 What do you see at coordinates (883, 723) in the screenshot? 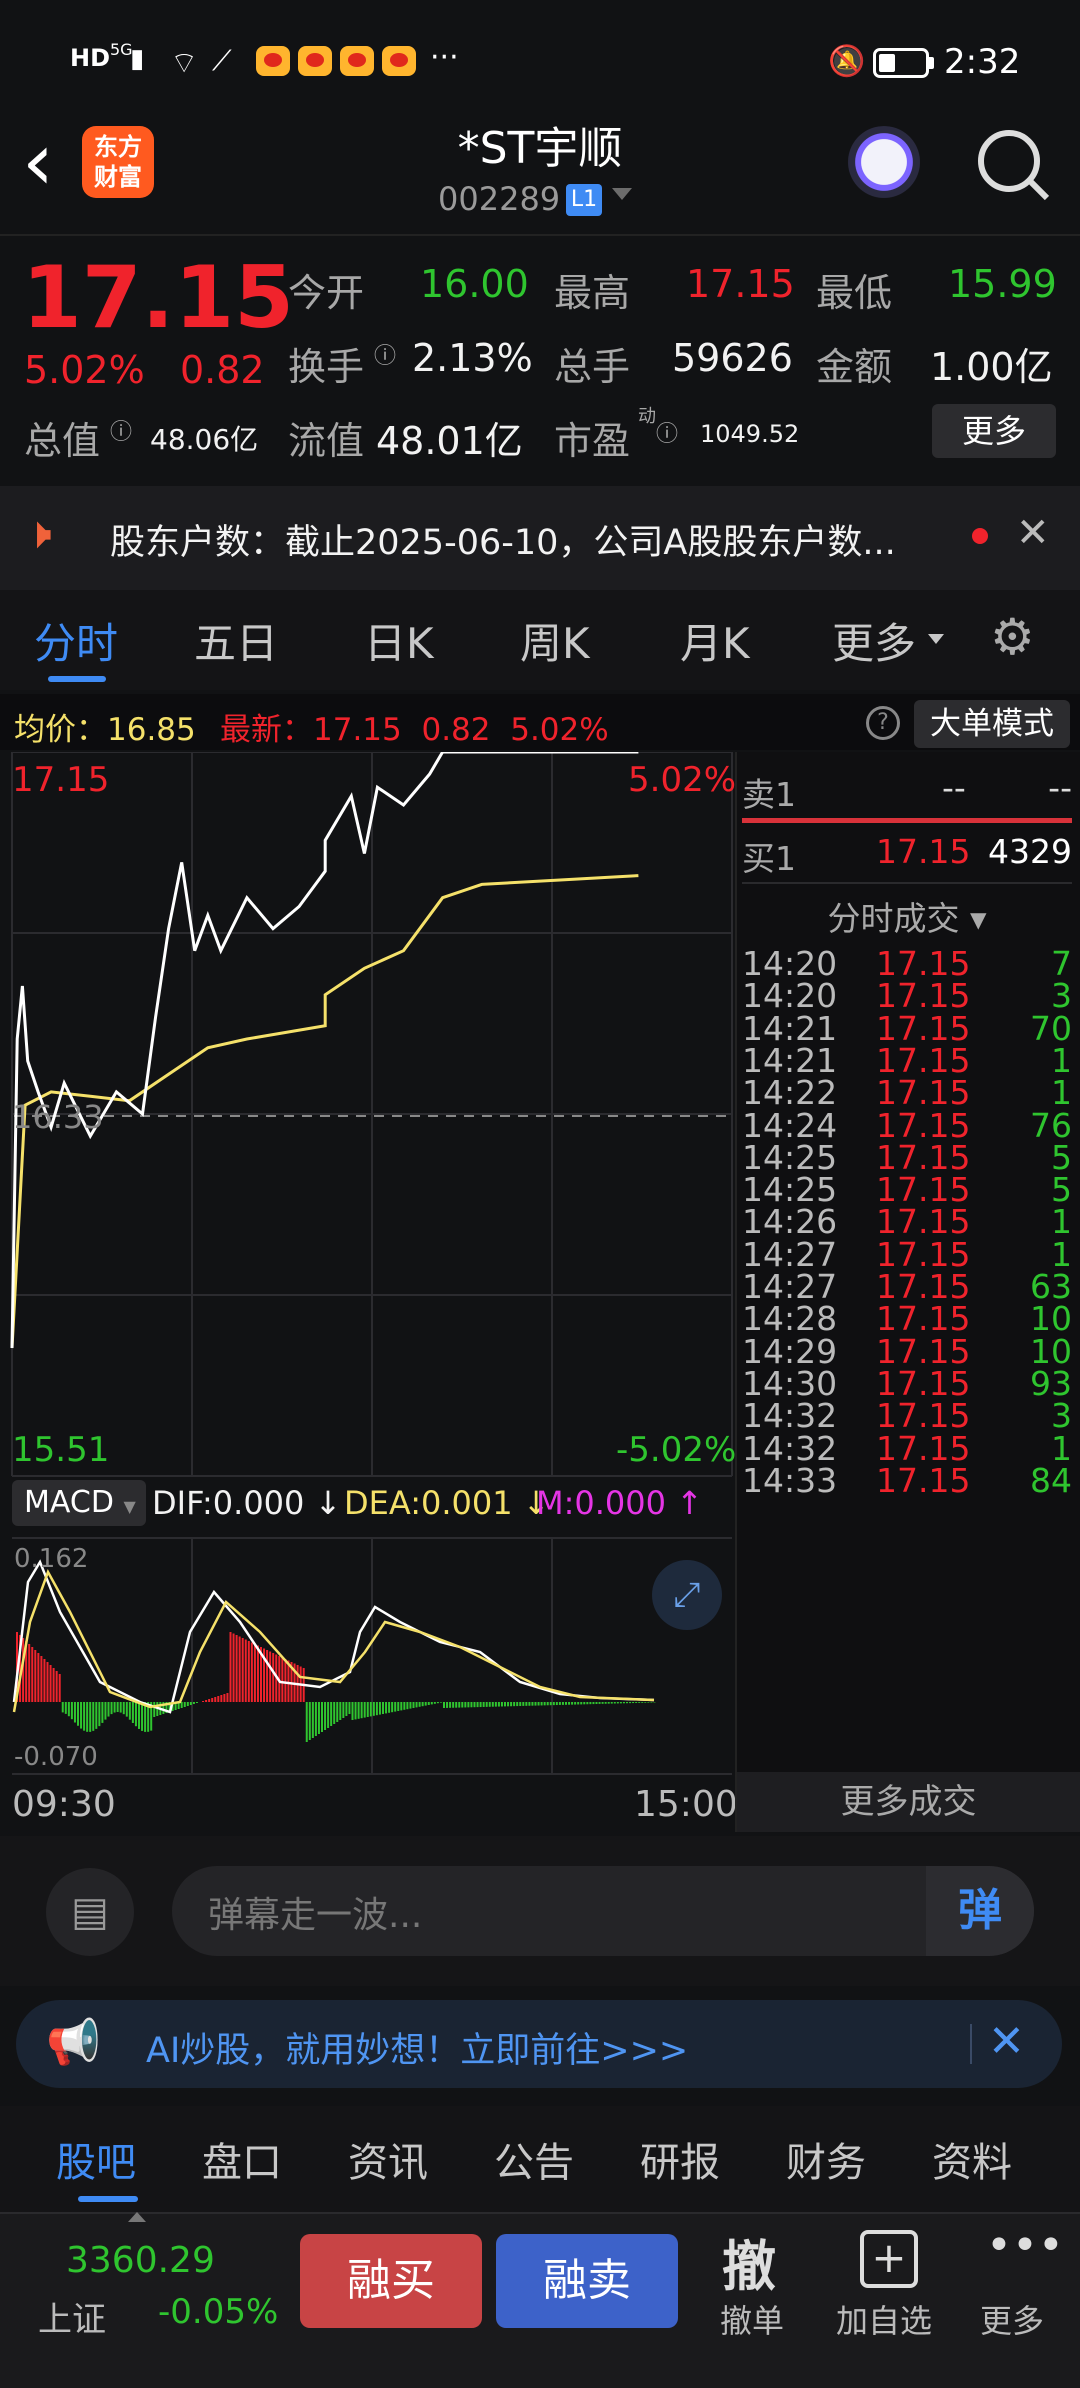
I see `help-icon: ?` at bounding box center [883, 723].